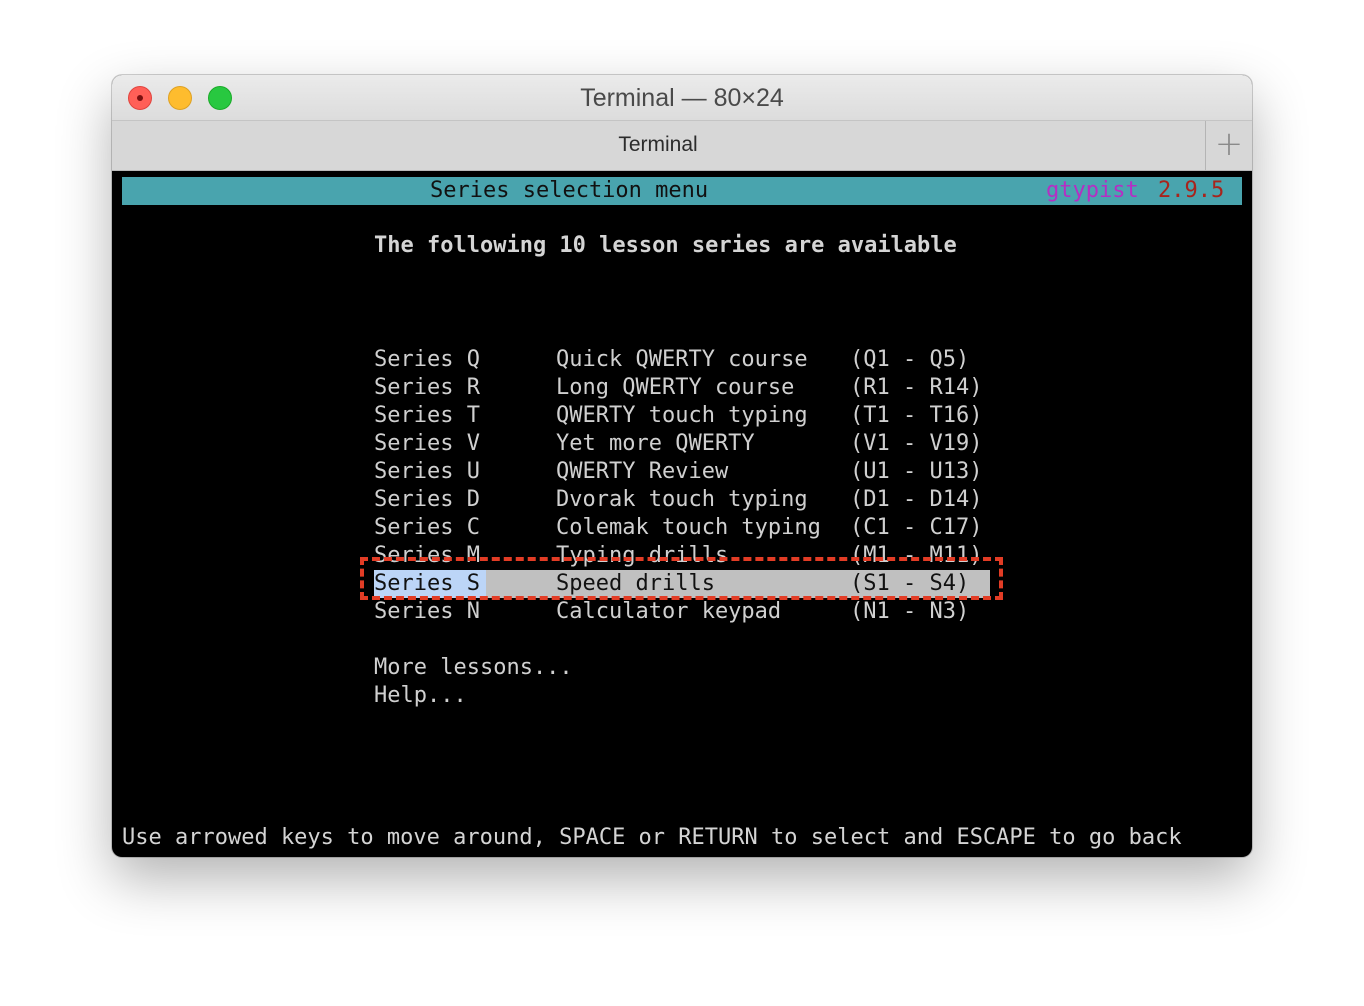 The width and height of the screenshot is (1364, 1006). Describe the element at coordinates (916, 387) in the screenshot. I see `lesson-range: (R1 - R14)` at that location.